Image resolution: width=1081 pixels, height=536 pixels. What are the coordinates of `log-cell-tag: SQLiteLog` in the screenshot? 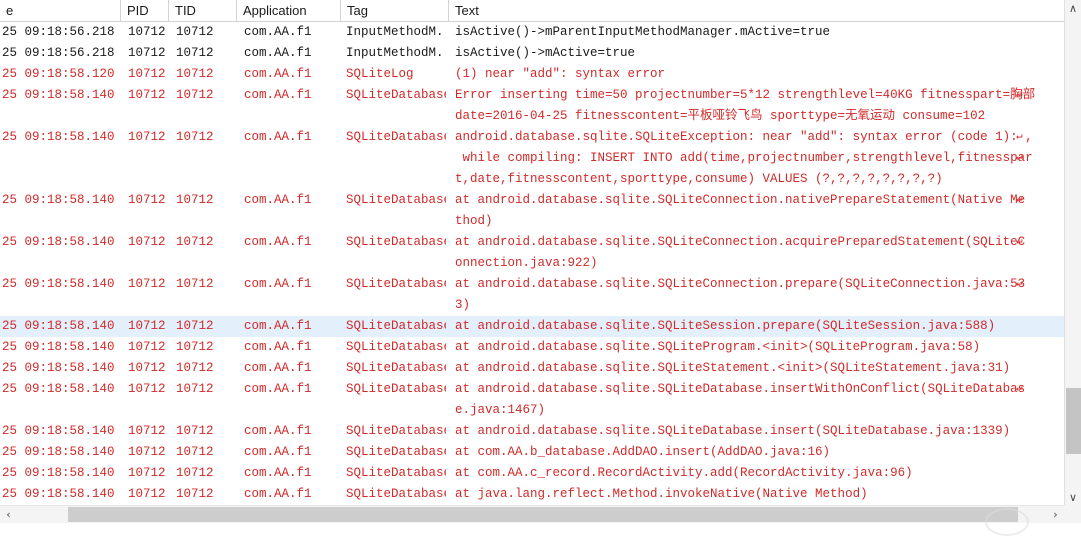 It's located at (380, 74).